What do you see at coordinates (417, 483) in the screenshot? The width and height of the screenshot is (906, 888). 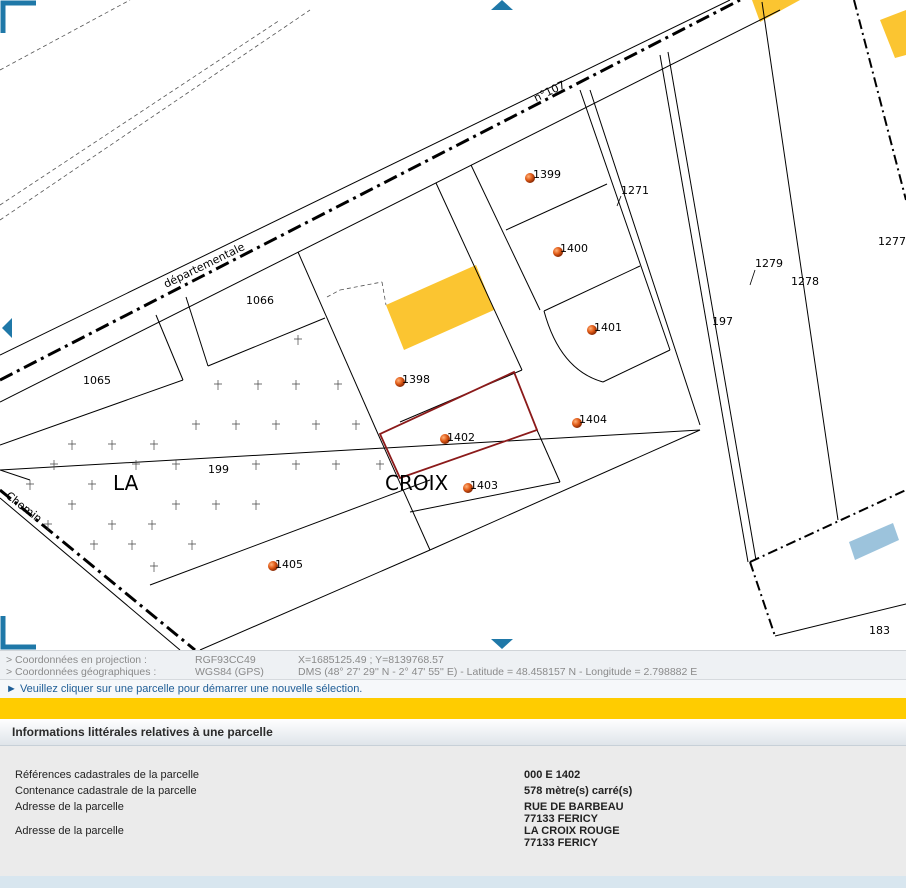 I see `place-label-croix: CROIX` at bounding box center [417, 483].